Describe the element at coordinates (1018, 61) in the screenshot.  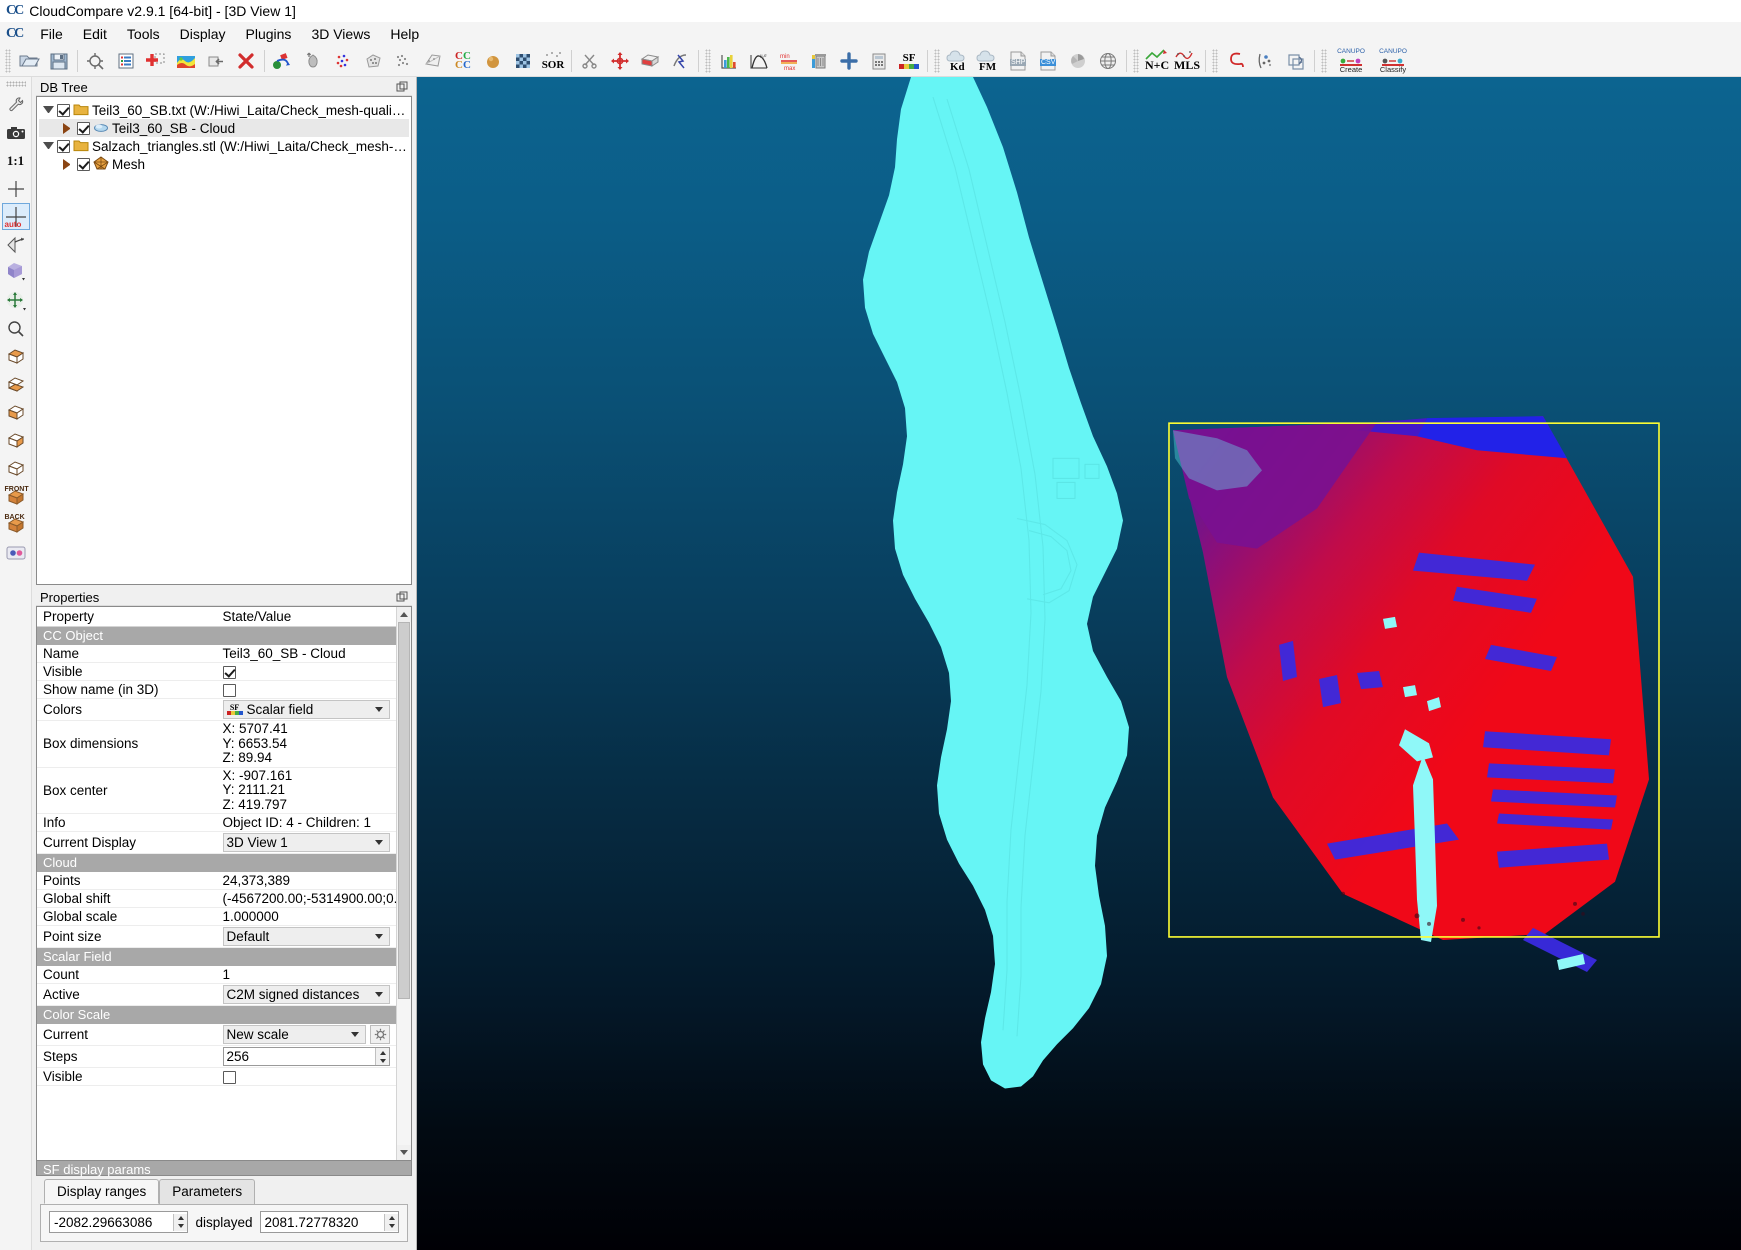
I see `shp-export-button: SHP` at that location.